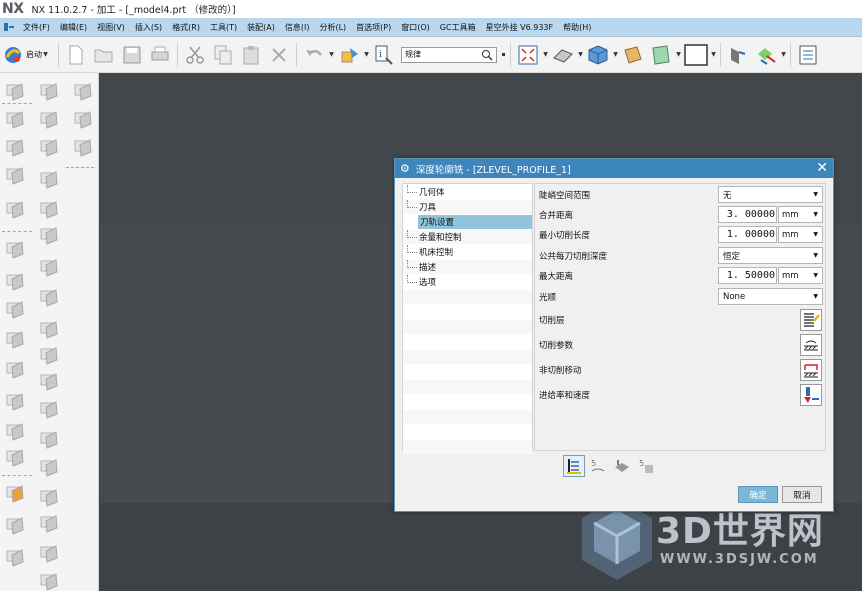 The height and width of the screenshot is (591, 862). Describe the element at coordinates (297, 27) in the screenshot. I see `menu-info: 信息(I)` at that location.